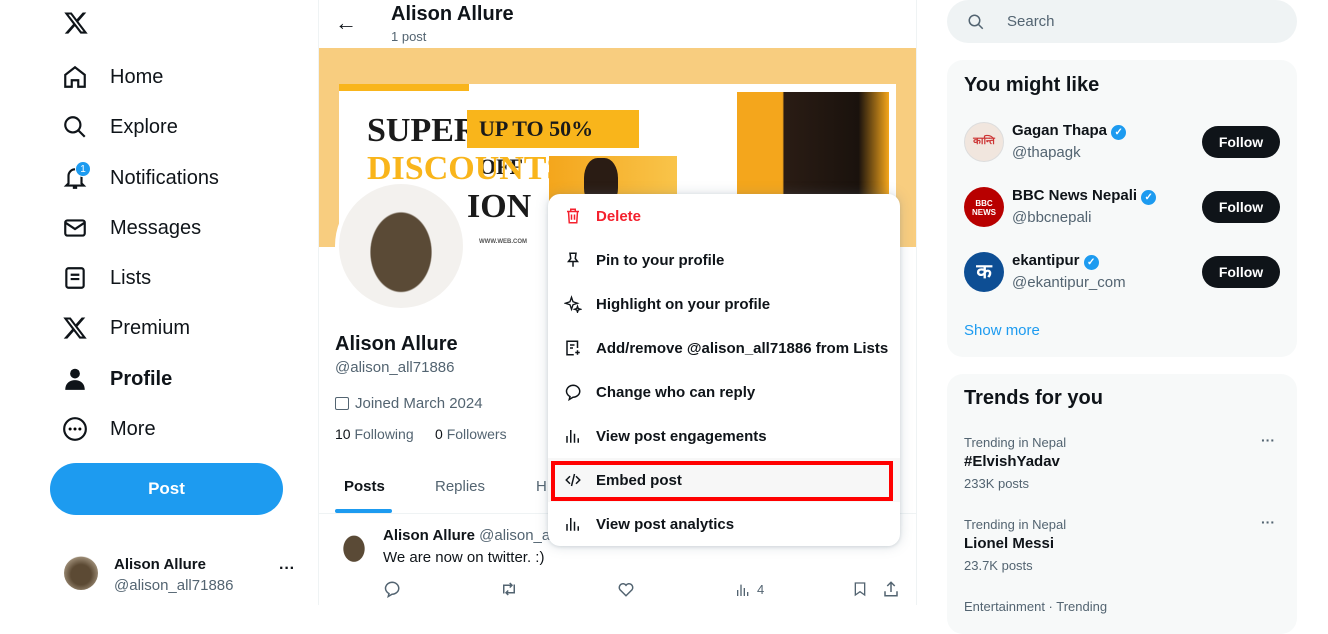  What do you see at coordinates (346, 23) in the screenshot?
I see `back-arrow-icon: ←` at bounding box center [346, 23].